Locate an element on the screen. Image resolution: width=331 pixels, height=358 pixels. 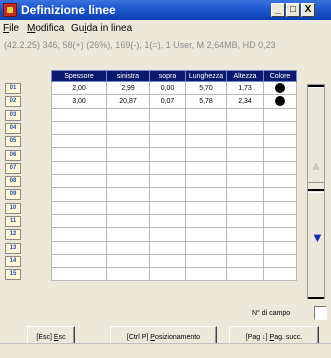
cell-lunghezza: 5,70 is located at coordinates (206, 88).